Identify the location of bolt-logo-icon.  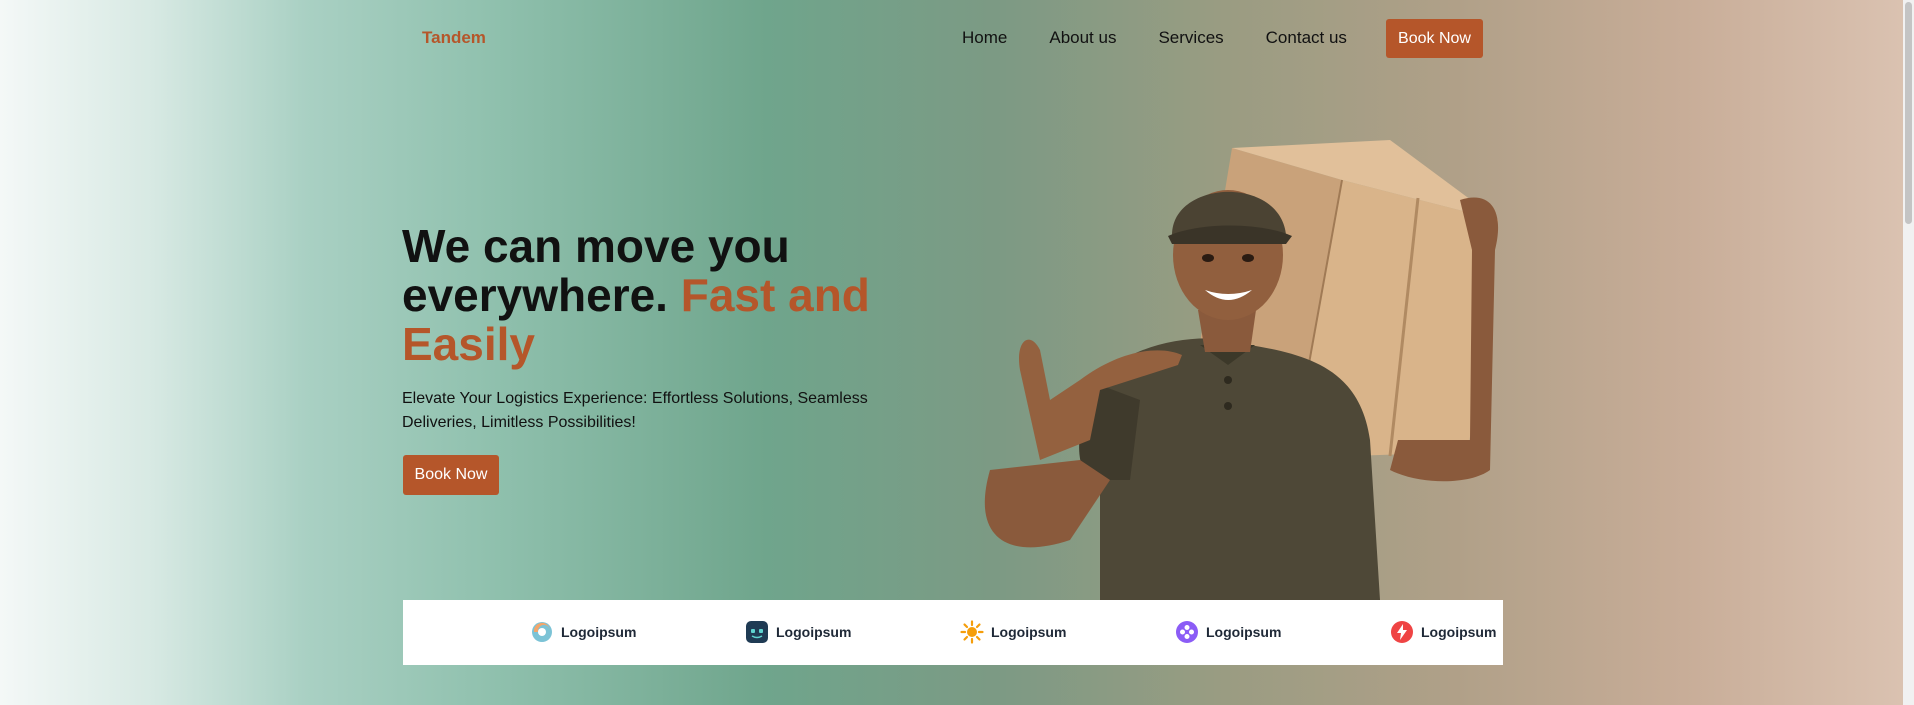
(1402, 632).